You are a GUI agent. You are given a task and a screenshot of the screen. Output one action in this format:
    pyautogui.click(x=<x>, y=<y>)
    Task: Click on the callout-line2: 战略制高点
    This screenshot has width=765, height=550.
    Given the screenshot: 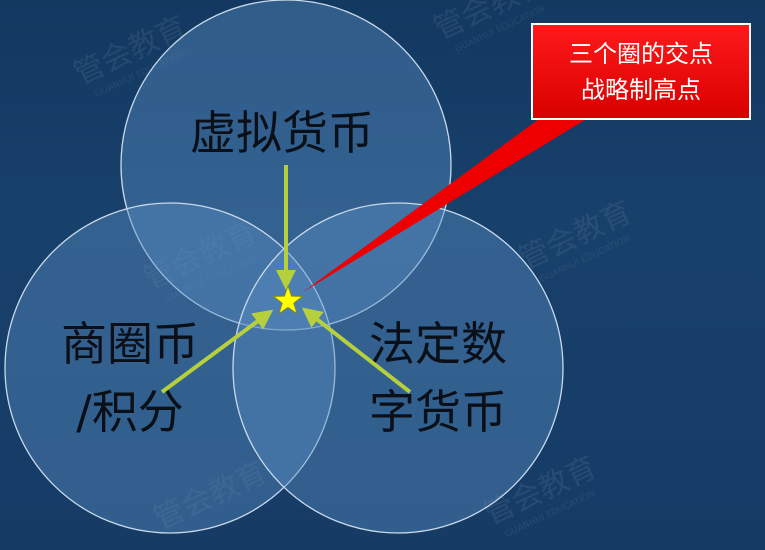 What is the action you would take?
    pyautogui.click(x=641, y=90)
    